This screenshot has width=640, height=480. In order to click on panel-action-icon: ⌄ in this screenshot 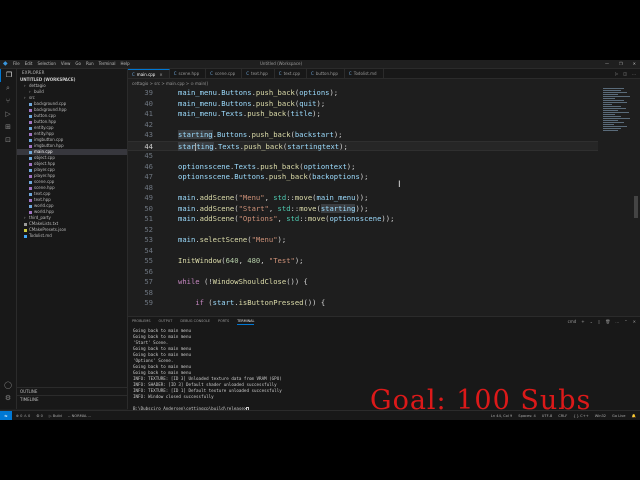, I will do `click(591, 321)`.